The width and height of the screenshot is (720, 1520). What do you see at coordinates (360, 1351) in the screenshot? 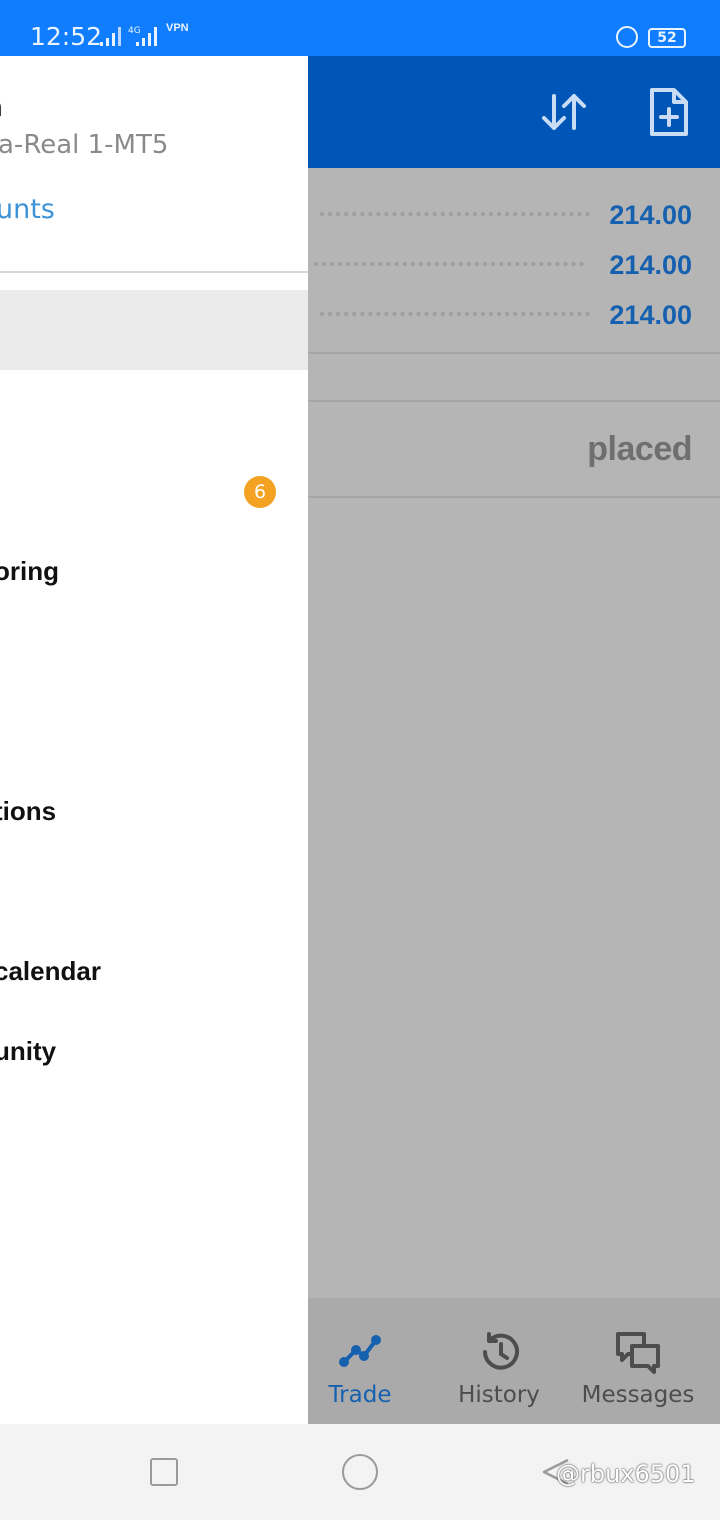
I see `trade-chart-icon` at bounding box center [360, 1351].